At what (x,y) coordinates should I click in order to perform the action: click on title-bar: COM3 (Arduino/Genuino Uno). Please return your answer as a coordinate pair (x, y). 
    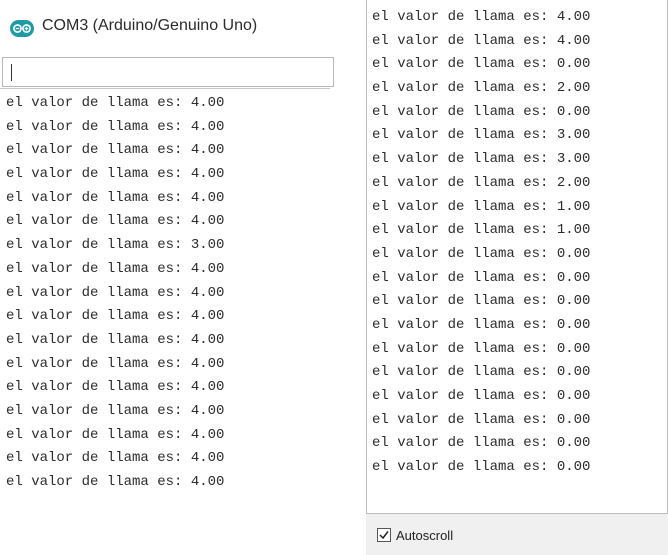
    Looking at the image, I should click on (165, 27).